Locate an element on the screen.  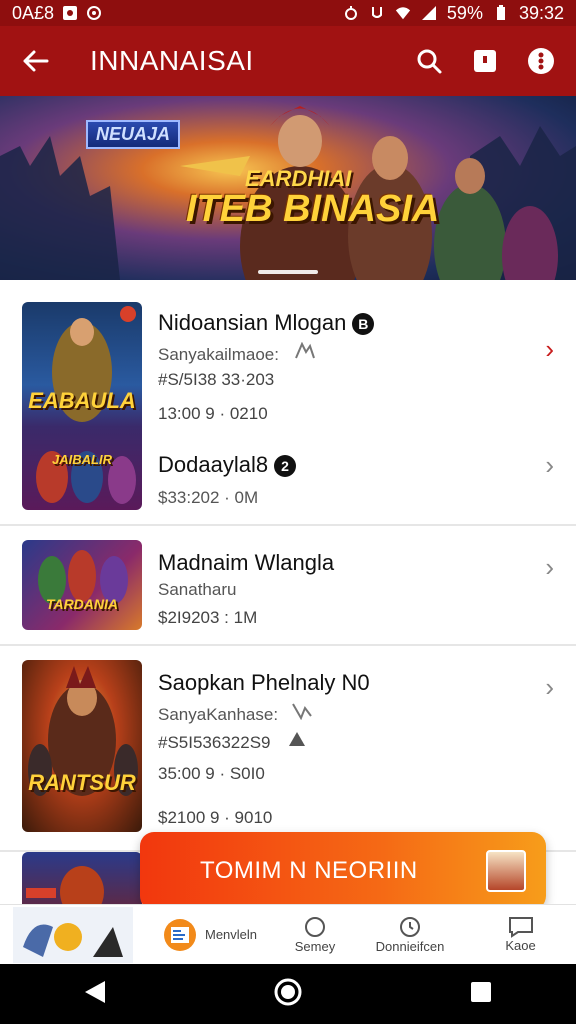
signal-icon is located at coordinates (429, 13).